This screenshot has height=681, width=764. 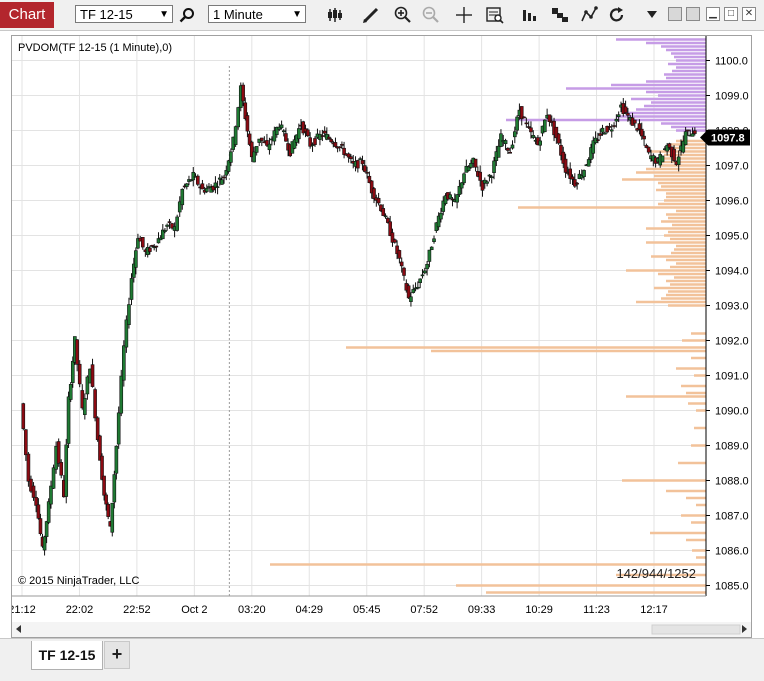 I want to click on drawing-tools-icon, so click(x=589, y=15).